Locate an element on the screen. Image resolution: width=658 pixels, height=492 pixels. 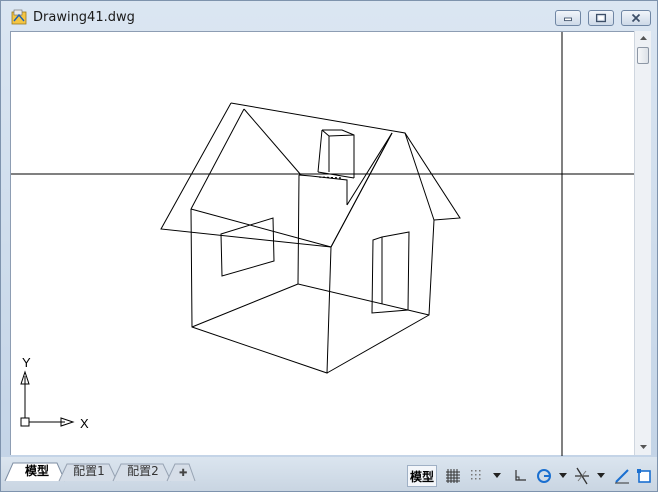
scroll-up-arrow-icon is located at coordinates (643, 38).